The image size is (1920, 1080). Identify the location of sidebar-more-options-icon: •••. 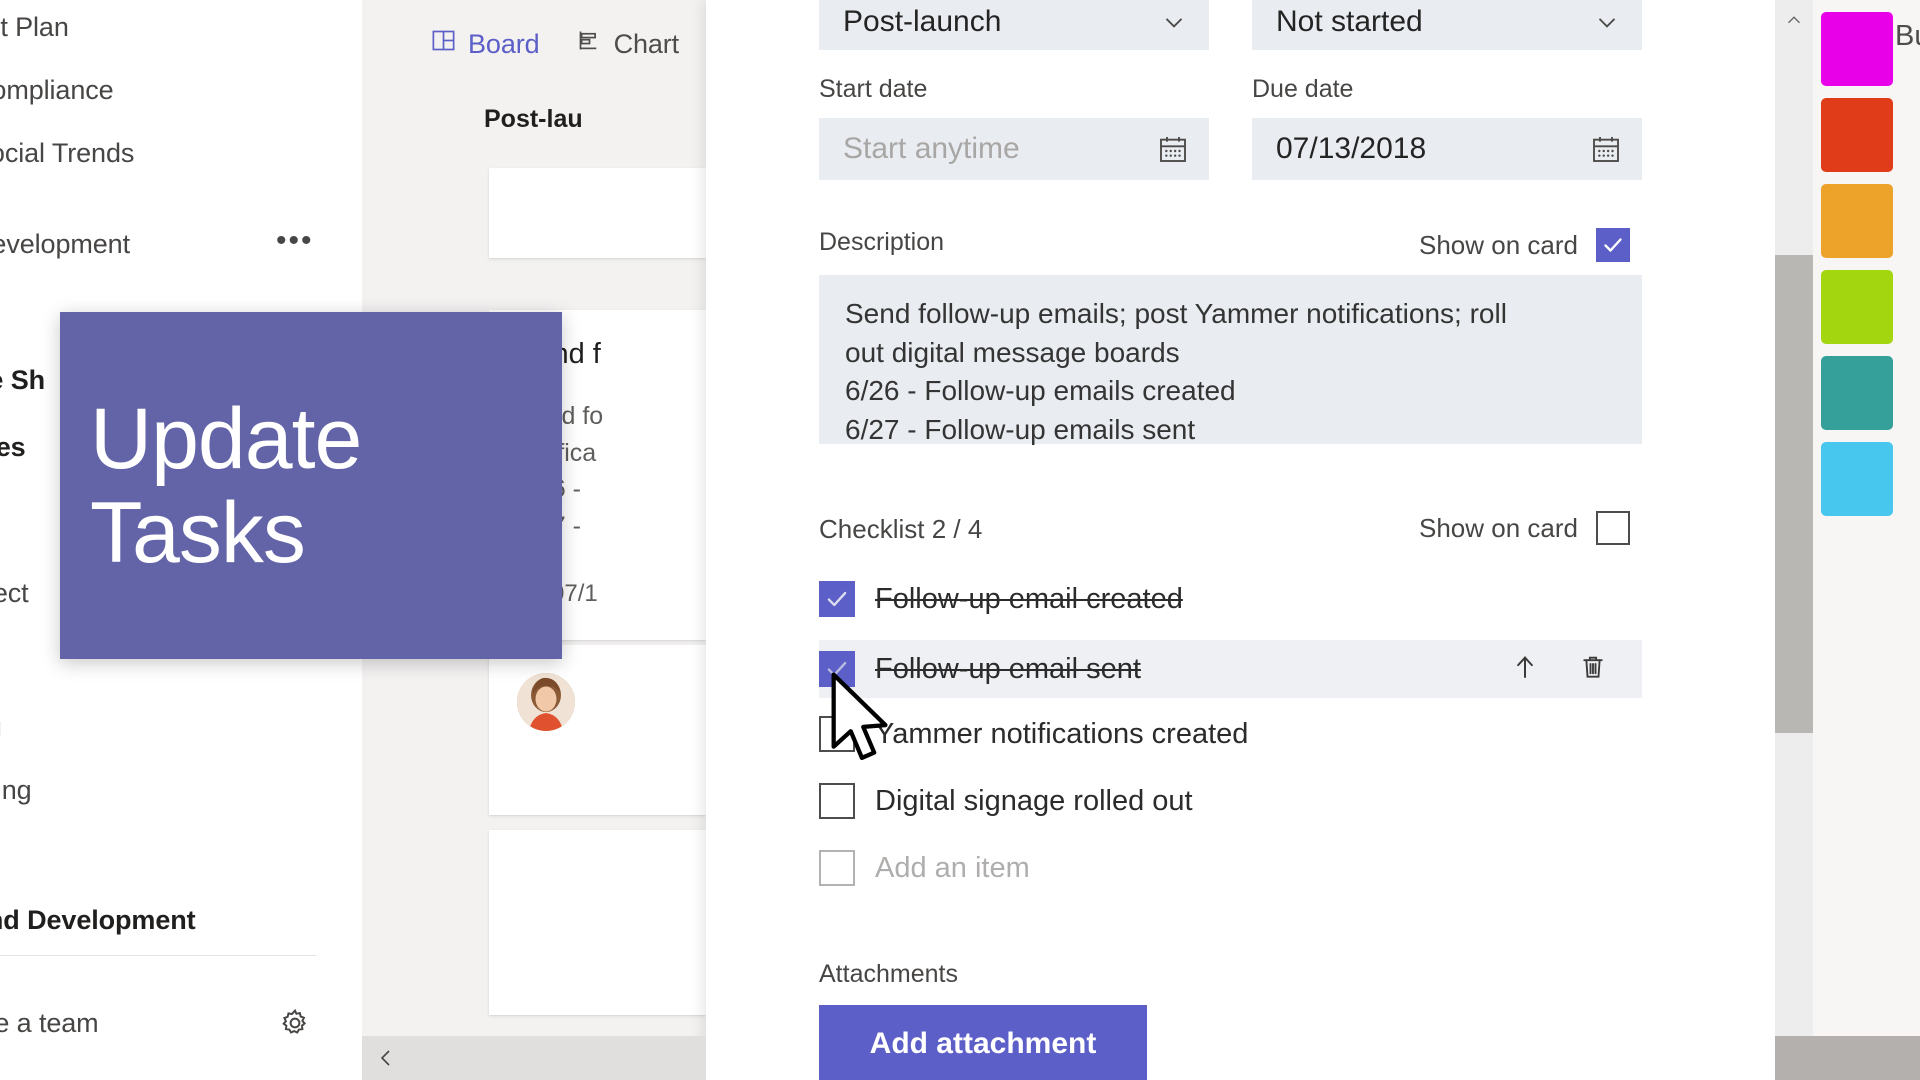
(295, 241).